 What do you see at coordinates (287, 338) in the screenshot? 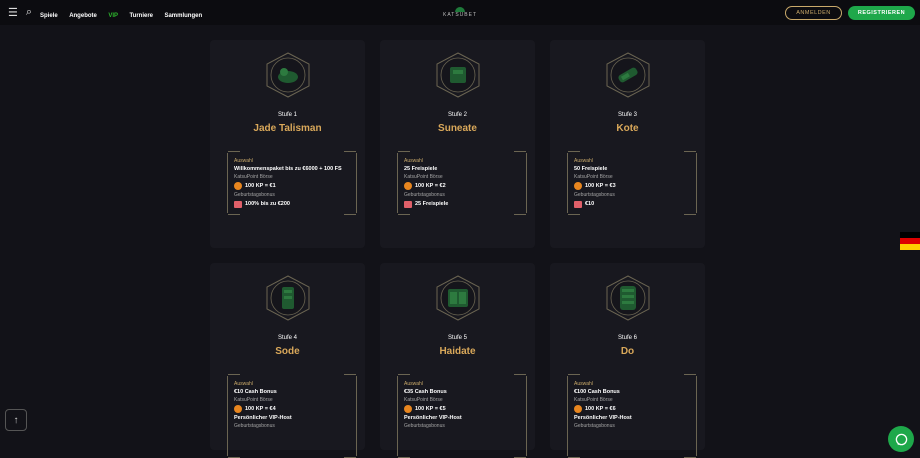
I see `tier-level: Stufe 4` at bounding box center [287, 338].